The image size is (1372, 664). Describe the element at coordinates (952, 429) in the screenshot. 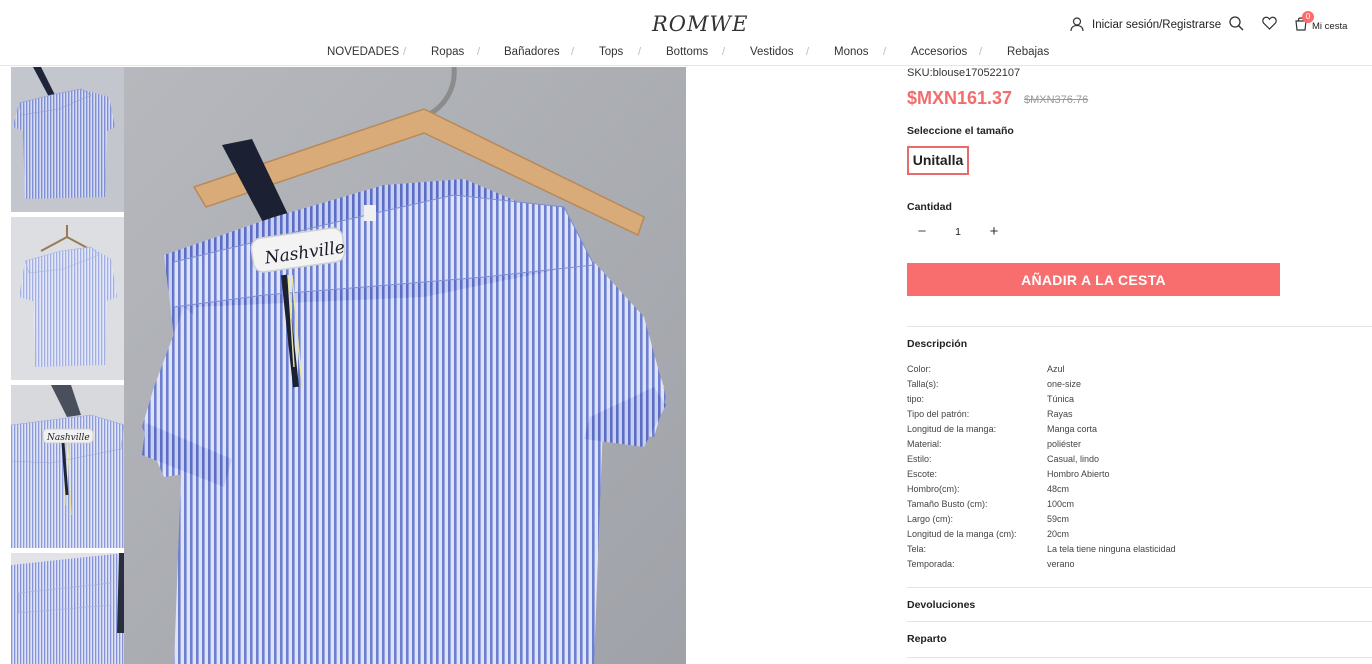

I see `spec-key: Longitud de la manga:` at that location.